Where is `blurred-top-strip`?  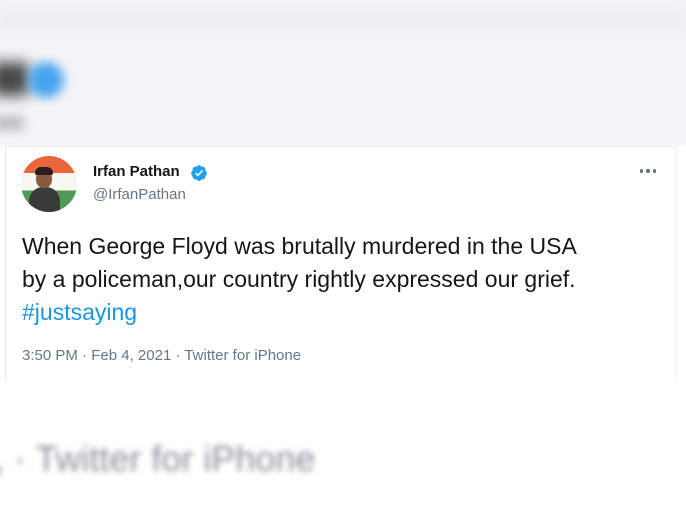
blurred-top-strip is located at coordinates (343, 19).